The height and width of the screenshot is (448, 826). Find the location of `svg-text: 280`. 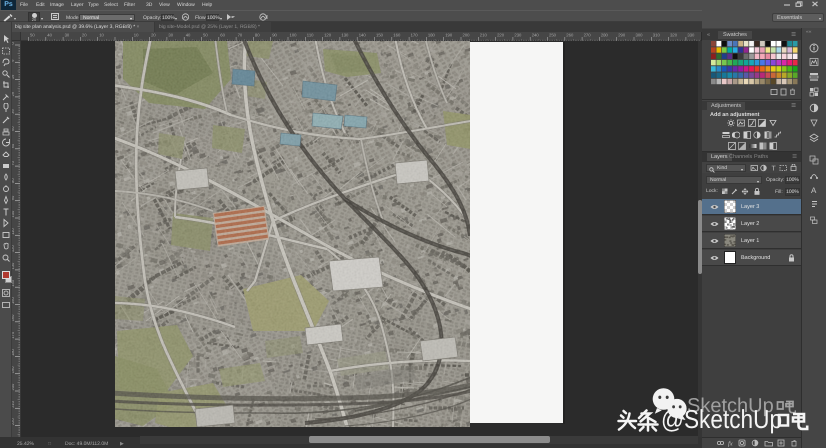

svg-text: 280 is located at coordinates (605, 35).